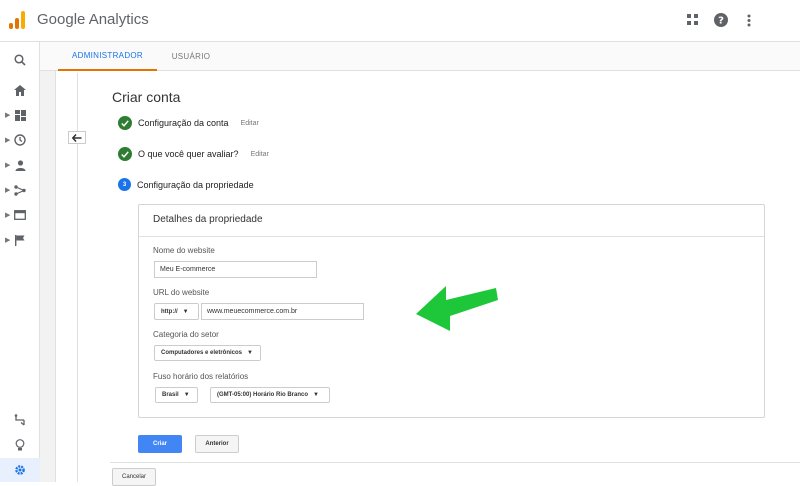  I want to click on help-icon: ?, so click(721, 20).